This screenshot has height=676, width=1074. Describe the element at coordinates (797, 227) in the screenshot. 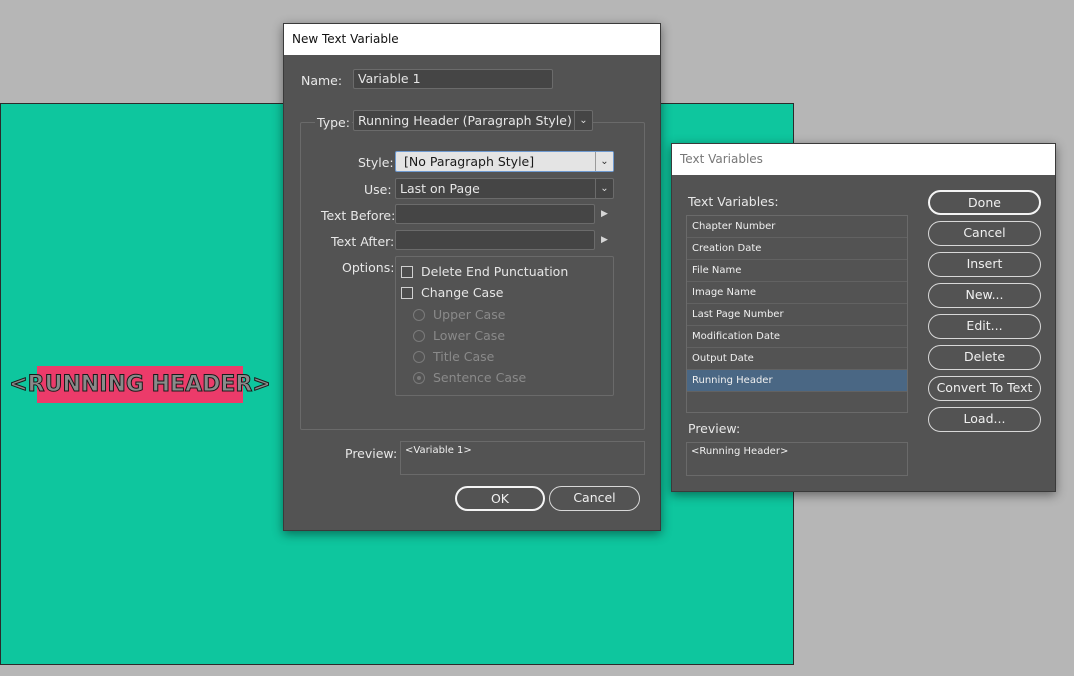

I see `list-item: Chapter Number` at that location.